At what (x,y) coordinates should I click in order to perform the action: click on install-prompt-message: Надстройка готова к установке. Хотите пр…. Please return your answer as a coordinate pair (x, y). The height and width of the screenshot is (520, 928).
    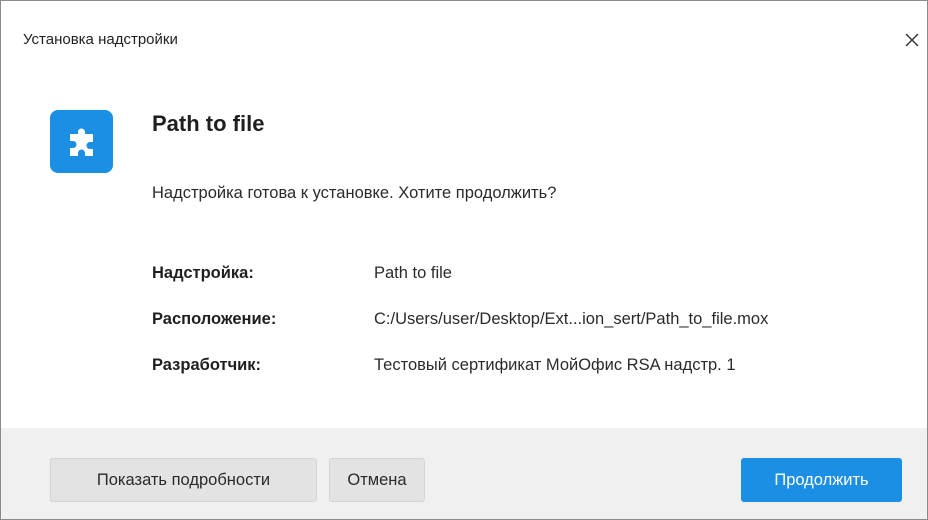
    Looking at the image, I should click on (354, 193).